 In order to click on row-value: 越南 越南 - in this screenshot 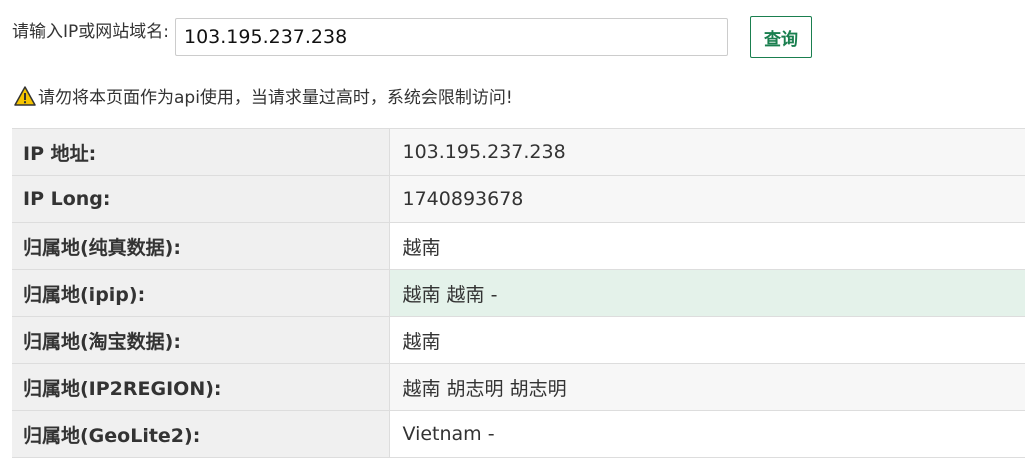, I will do `click(707, 293)`.